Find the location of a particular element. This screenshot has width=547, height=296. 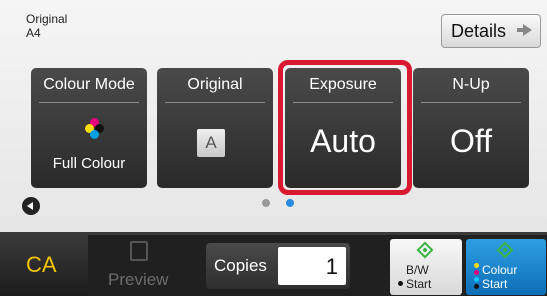

cyan-dot-icon is located at coordinates (476, 279).